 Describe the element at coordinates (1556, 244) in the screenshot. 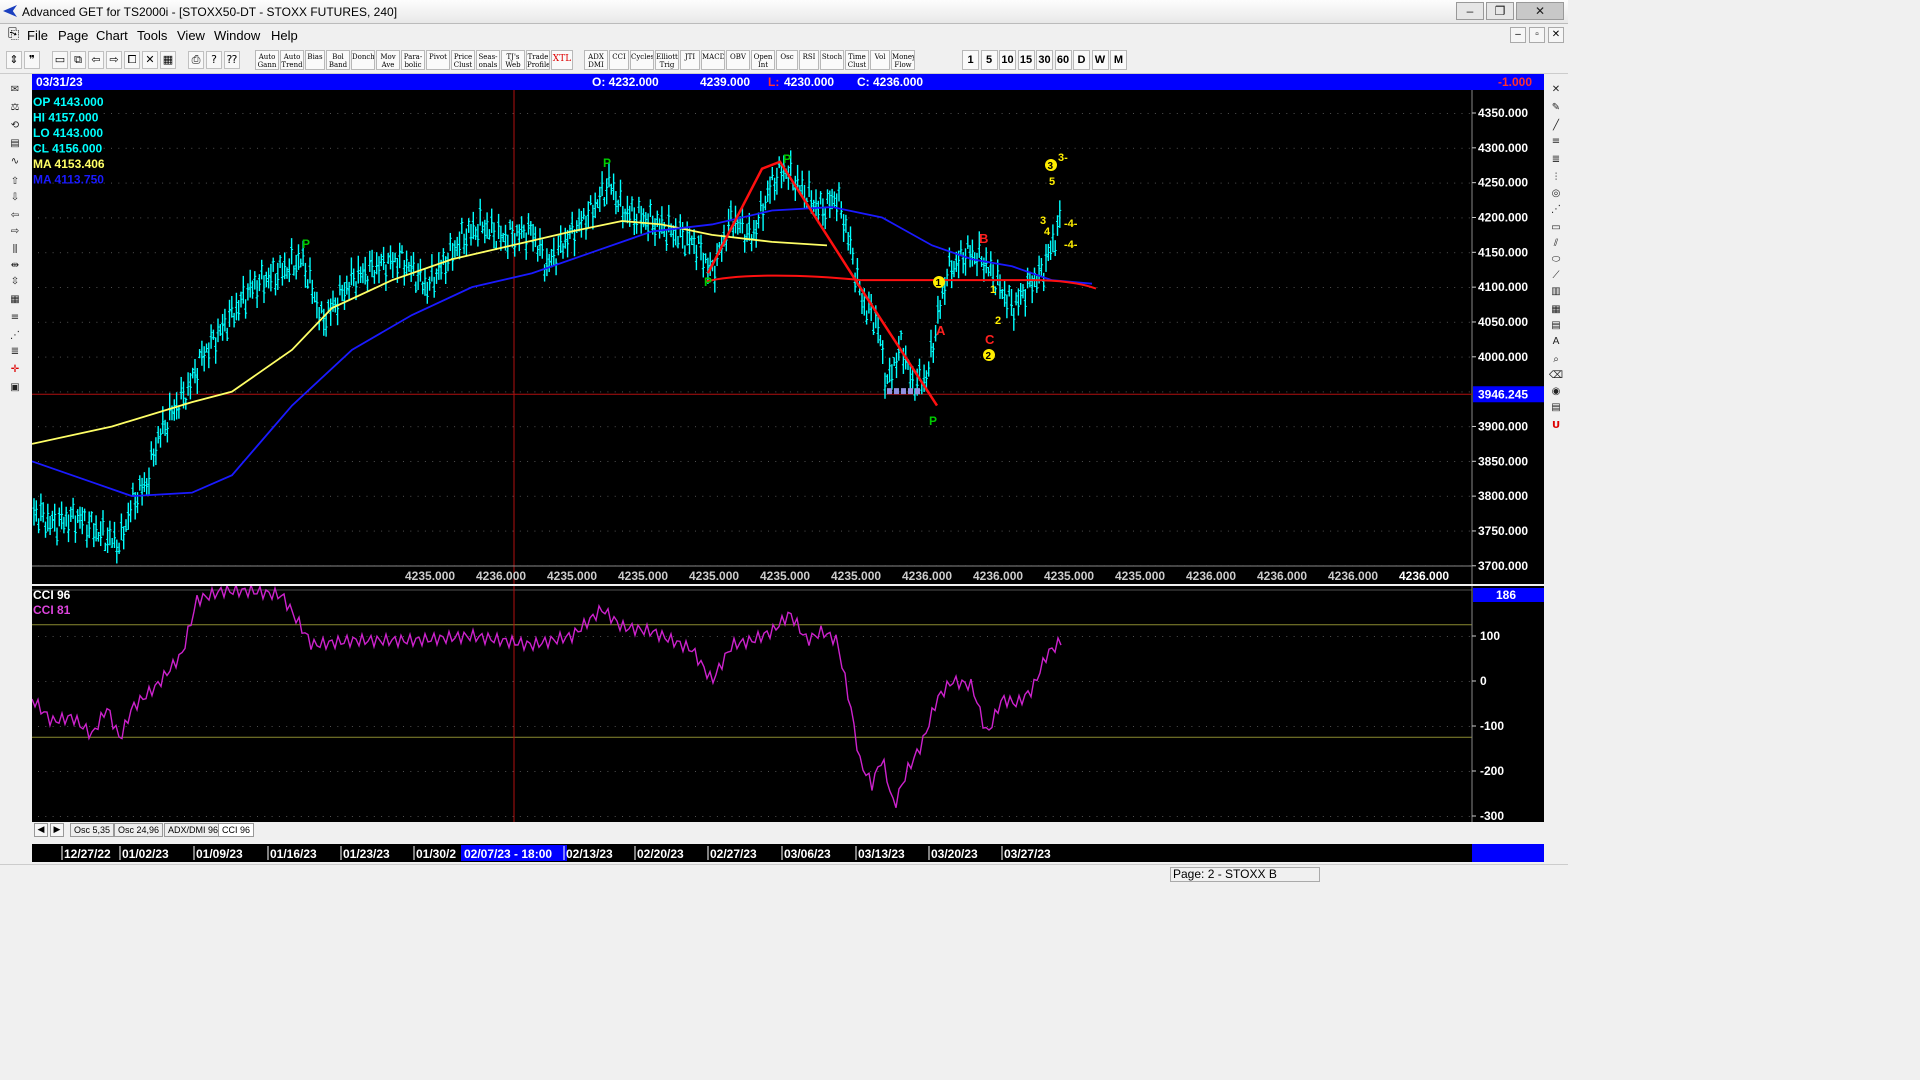

I see `channel-tool-icon: ⫽` at that location.